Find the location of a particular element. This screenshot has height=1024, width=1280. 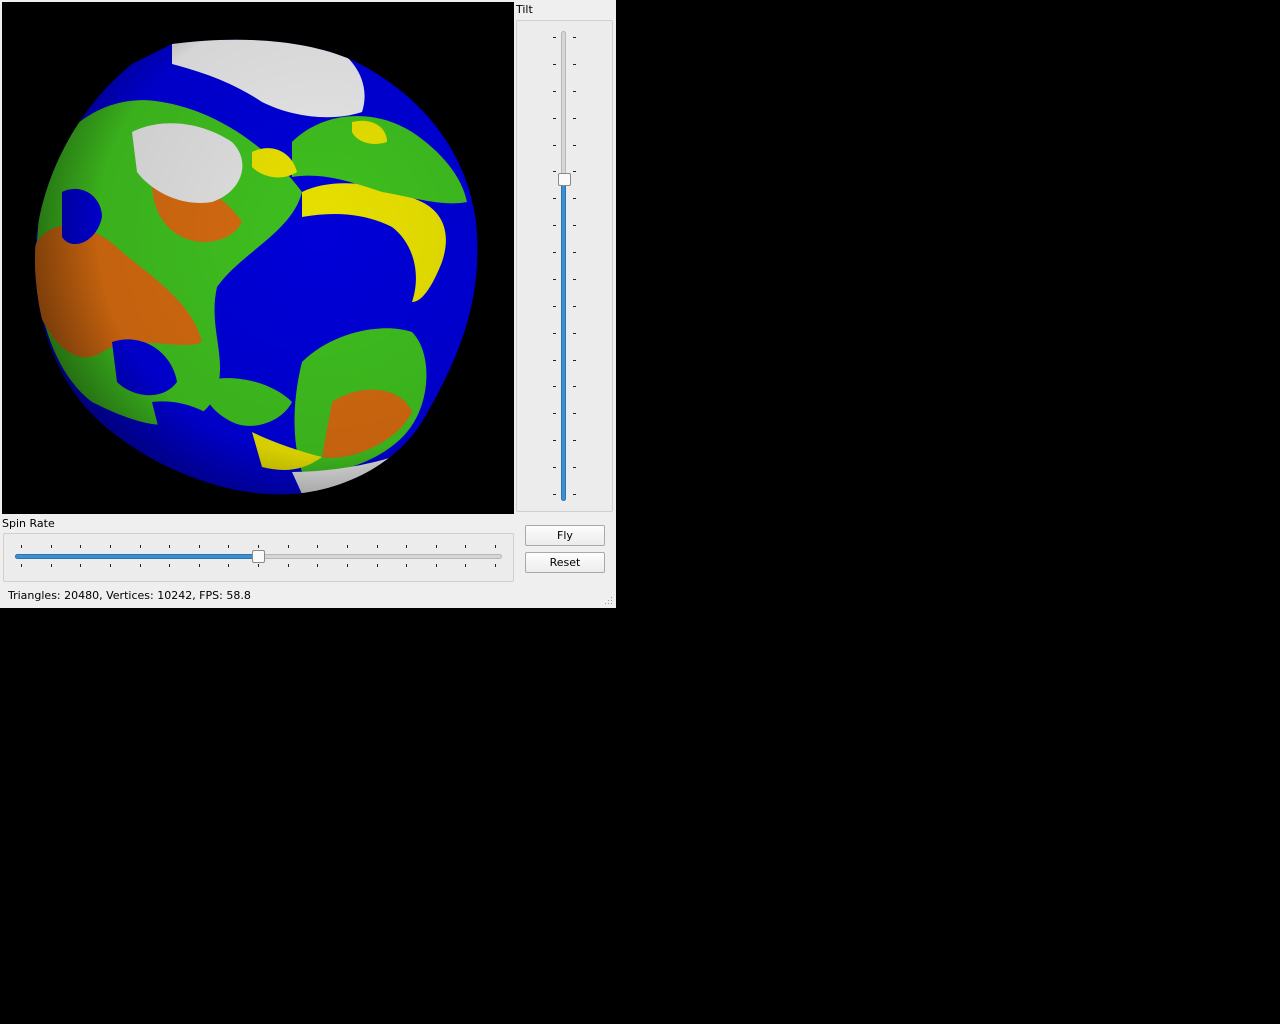

tilt-label: Tilt is located at coordinates (524, 9).